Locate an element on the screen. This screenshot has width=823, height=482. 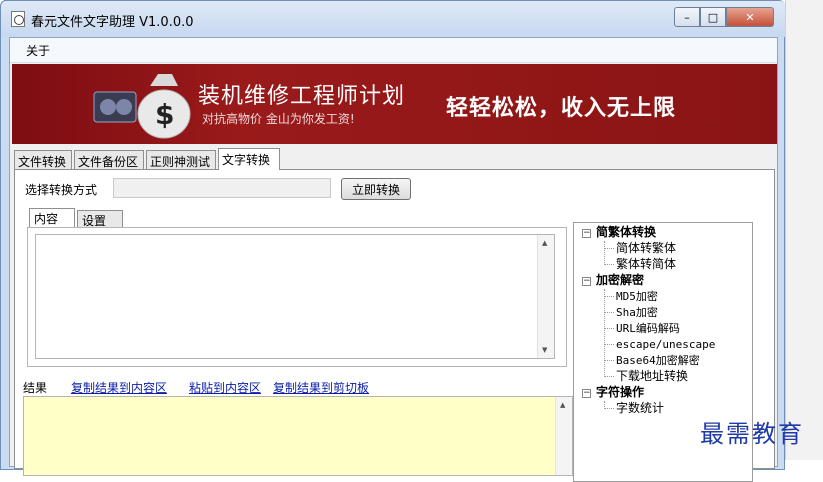
copy-result-to-content-link: 复制结果到内容区 is located at coordinates (119, 387).